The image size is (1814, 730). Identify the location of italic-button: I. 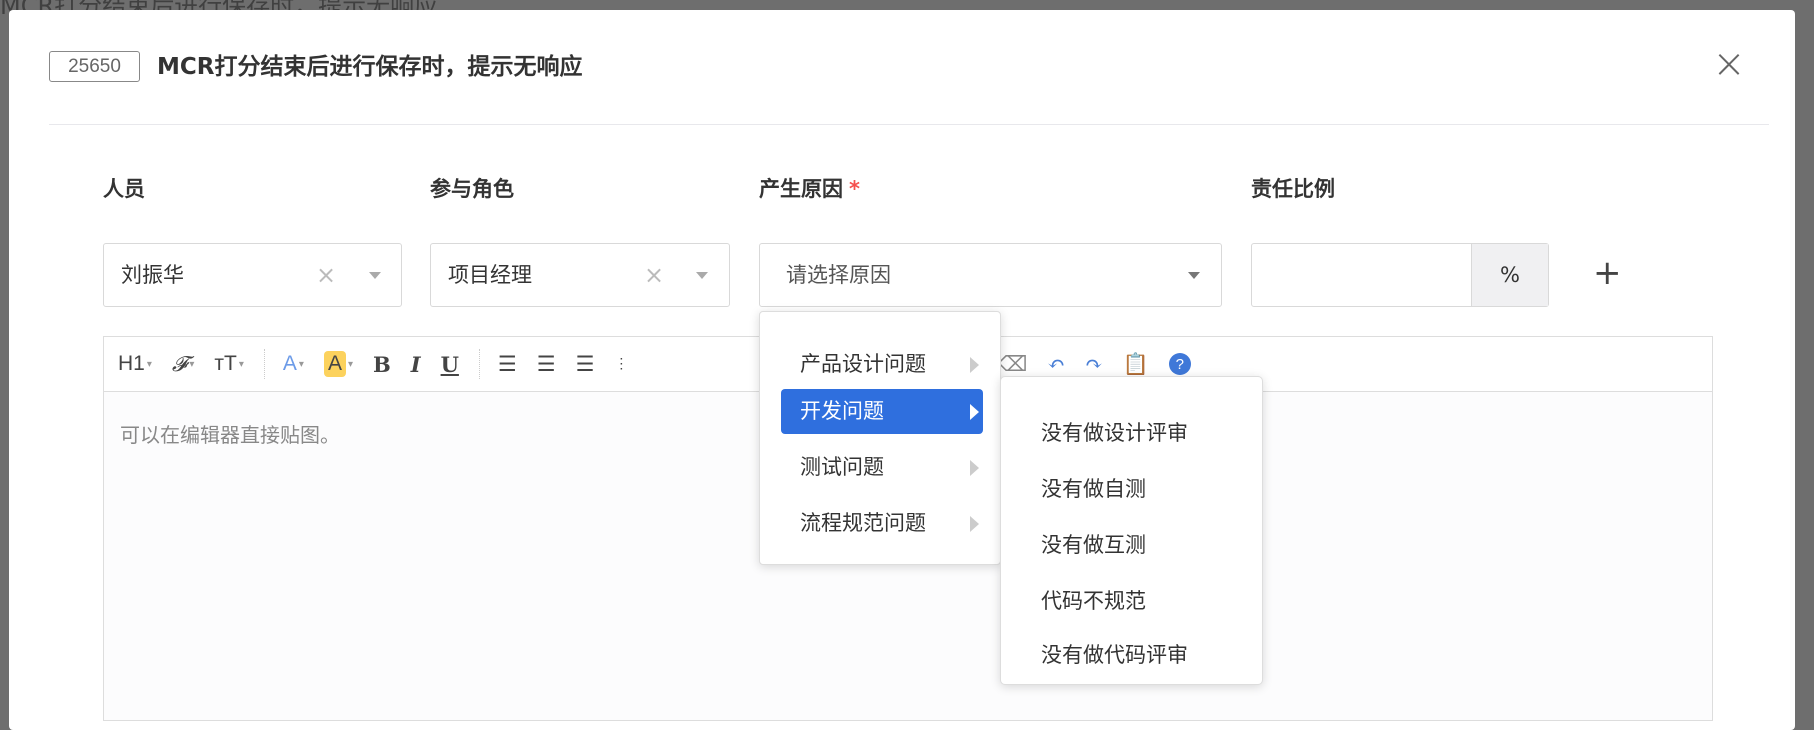
(416, 364).